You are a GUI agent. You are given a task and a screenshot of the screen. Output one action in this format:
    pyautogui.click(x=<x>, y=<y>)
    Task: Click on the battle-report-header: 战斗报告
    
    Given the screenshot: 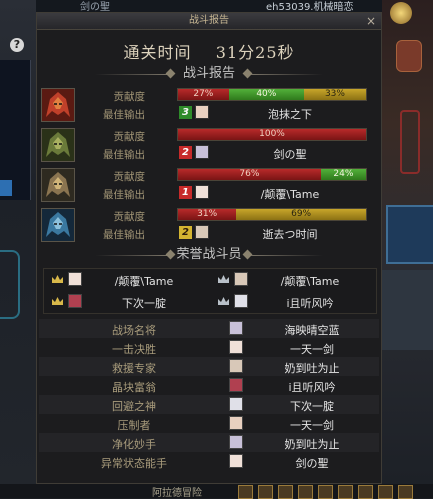 What is the action you would take?
    pyautogui.click(x=209, y=74)
    